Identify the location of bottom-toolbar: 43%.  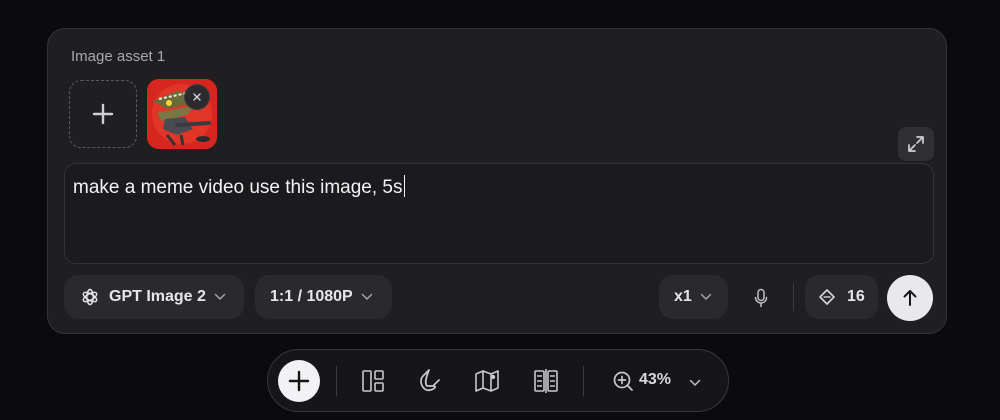
(498, 380).